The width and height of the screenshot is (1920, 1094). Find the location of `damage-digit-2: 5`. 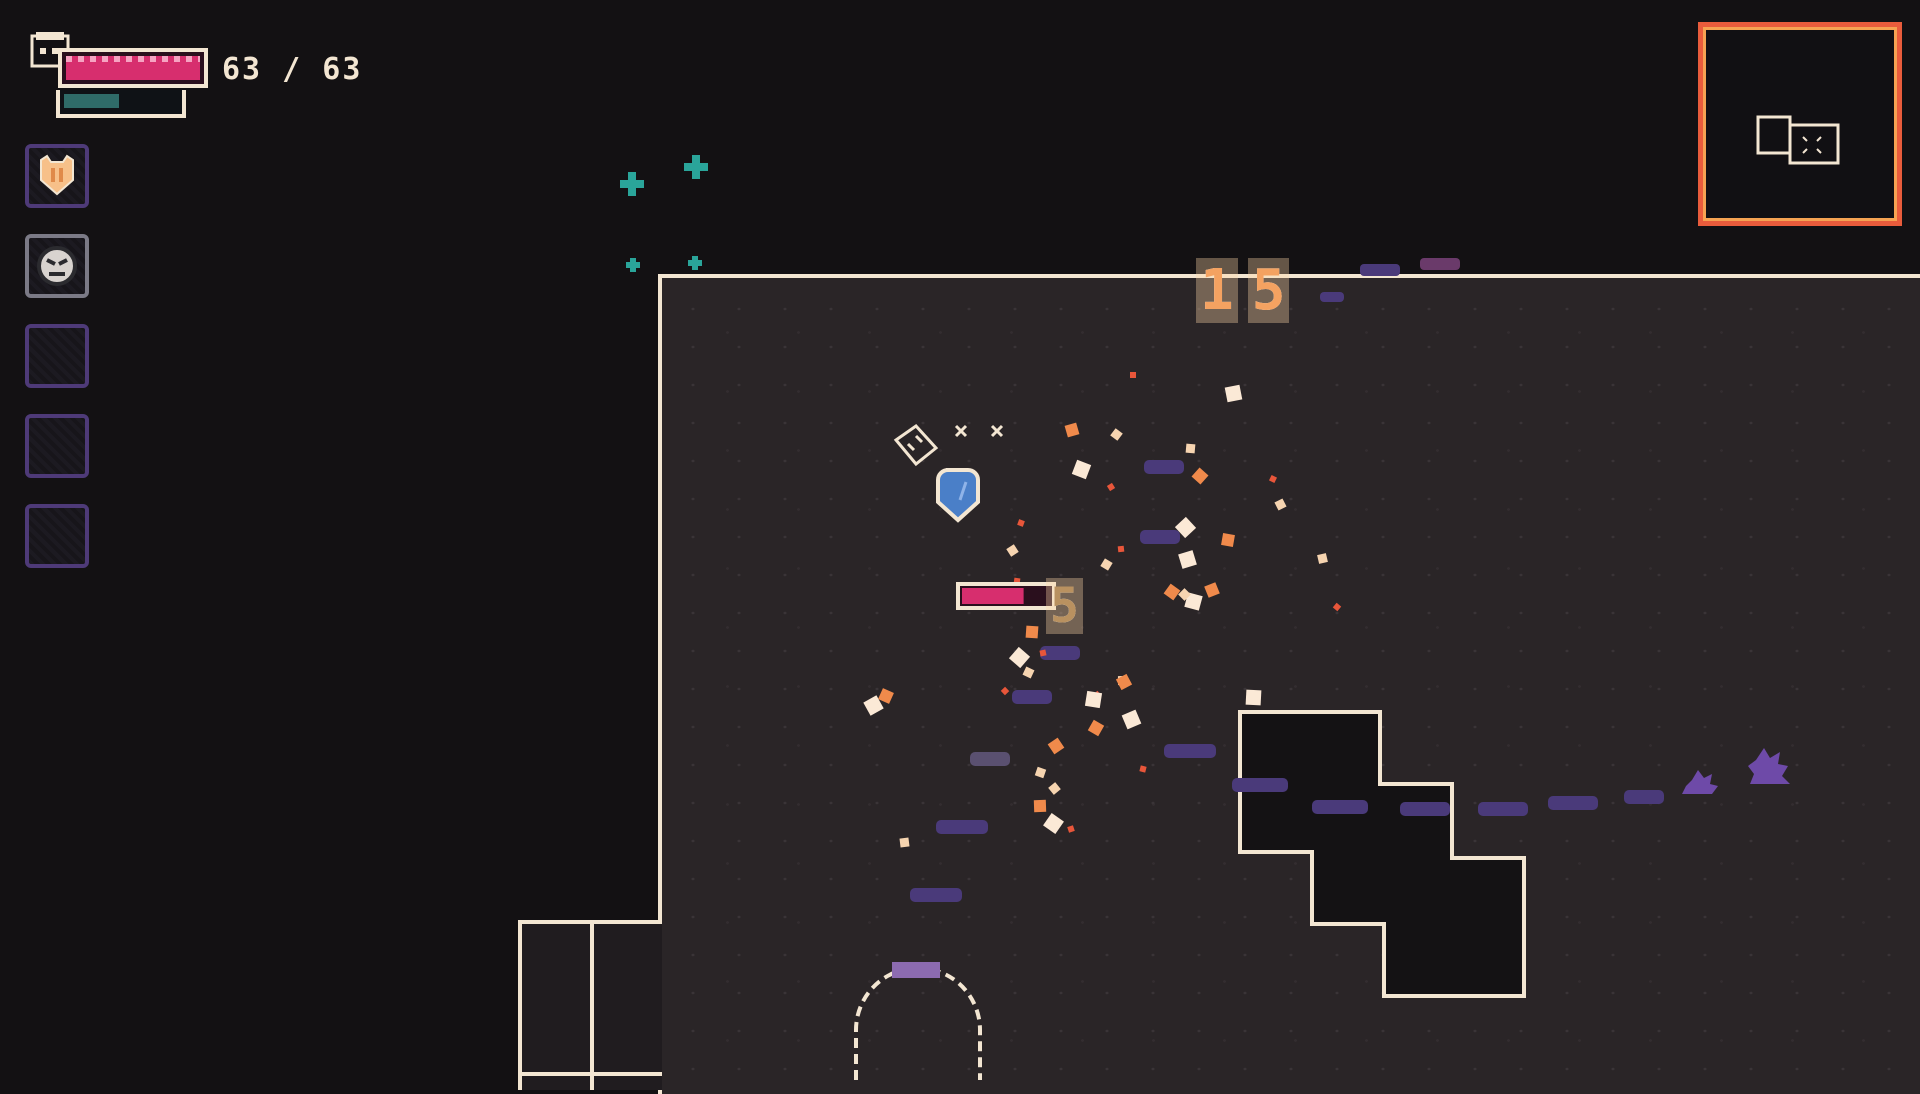

damage-digit-2: 5 is located at coordinates (1268, 290).